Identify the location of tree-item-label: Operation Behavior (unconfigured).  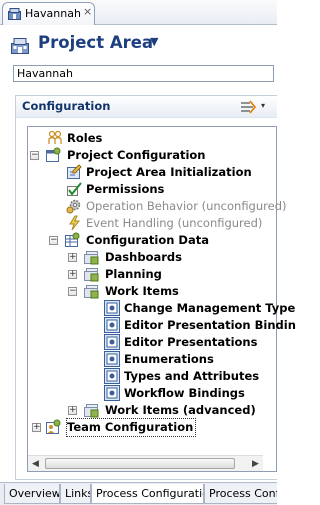
(186, 206).